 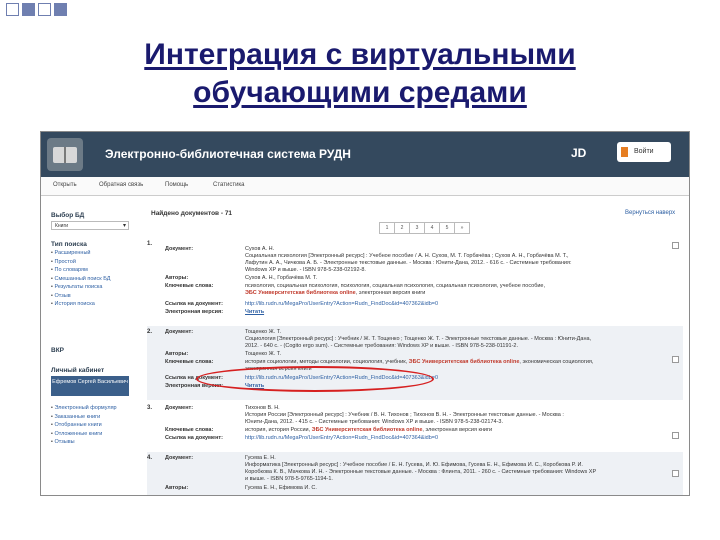 What do you see at coordinates (579, 153) in the screenshot?
I see `brand-mark: JD` at bounding box center [579, 153].